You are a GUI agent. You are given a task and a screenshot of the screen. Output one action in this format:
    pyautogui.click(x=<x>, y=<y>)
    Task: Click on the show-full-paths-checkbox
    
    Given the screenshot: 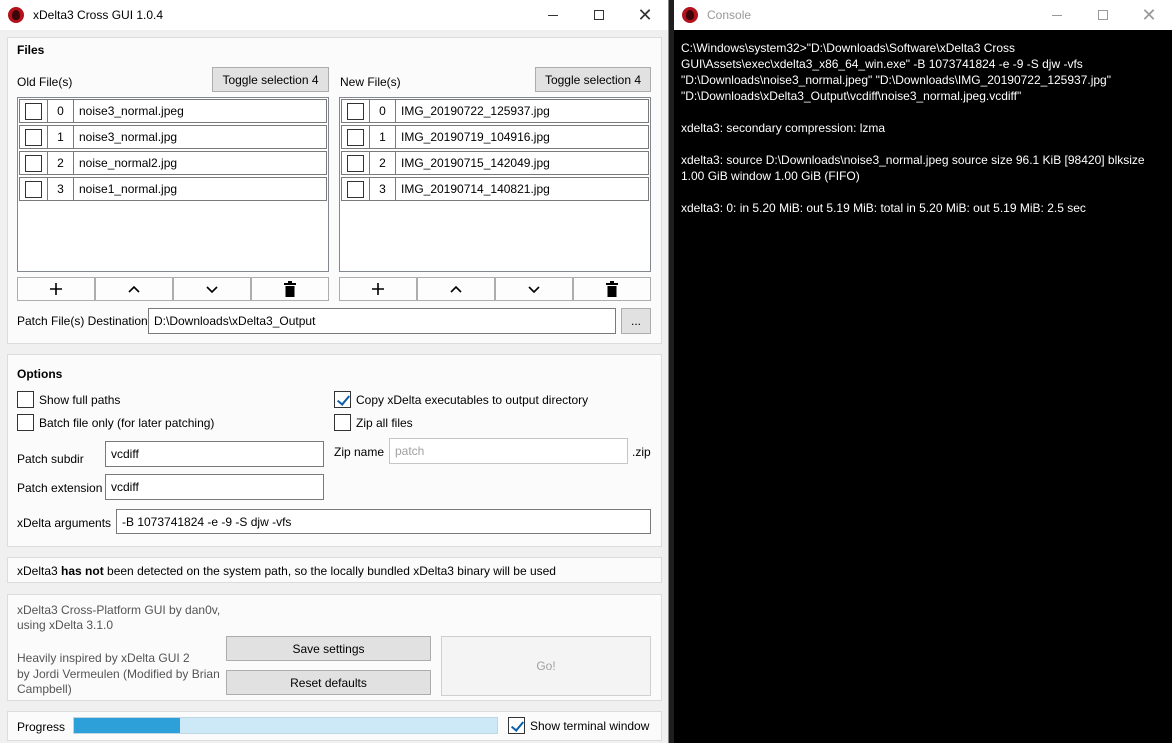 What is the action you would take?
    pyautogui.click(x=25, y=399)
    